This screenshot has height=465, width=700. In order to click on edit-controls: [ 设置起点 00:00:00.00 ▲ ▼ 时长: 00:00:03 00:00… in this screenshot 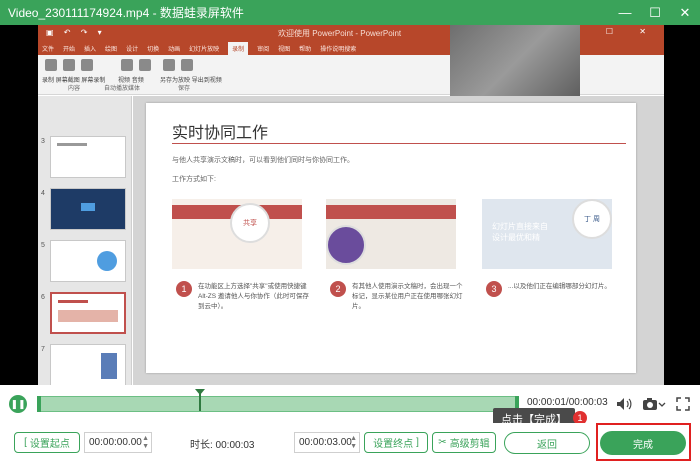, I will do `click(350, 444)`.